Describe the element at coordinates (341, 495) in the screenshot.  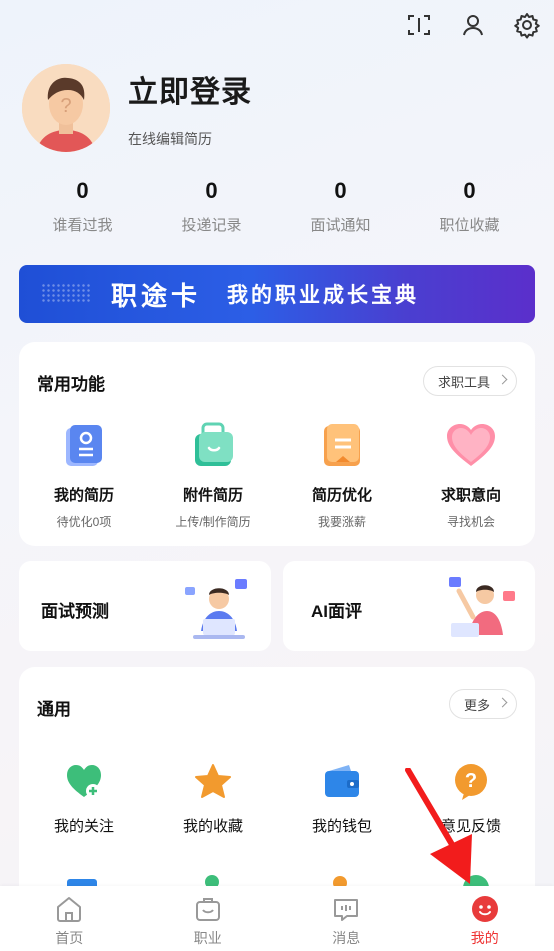
I see `feature-title: 简历优化` at that location.